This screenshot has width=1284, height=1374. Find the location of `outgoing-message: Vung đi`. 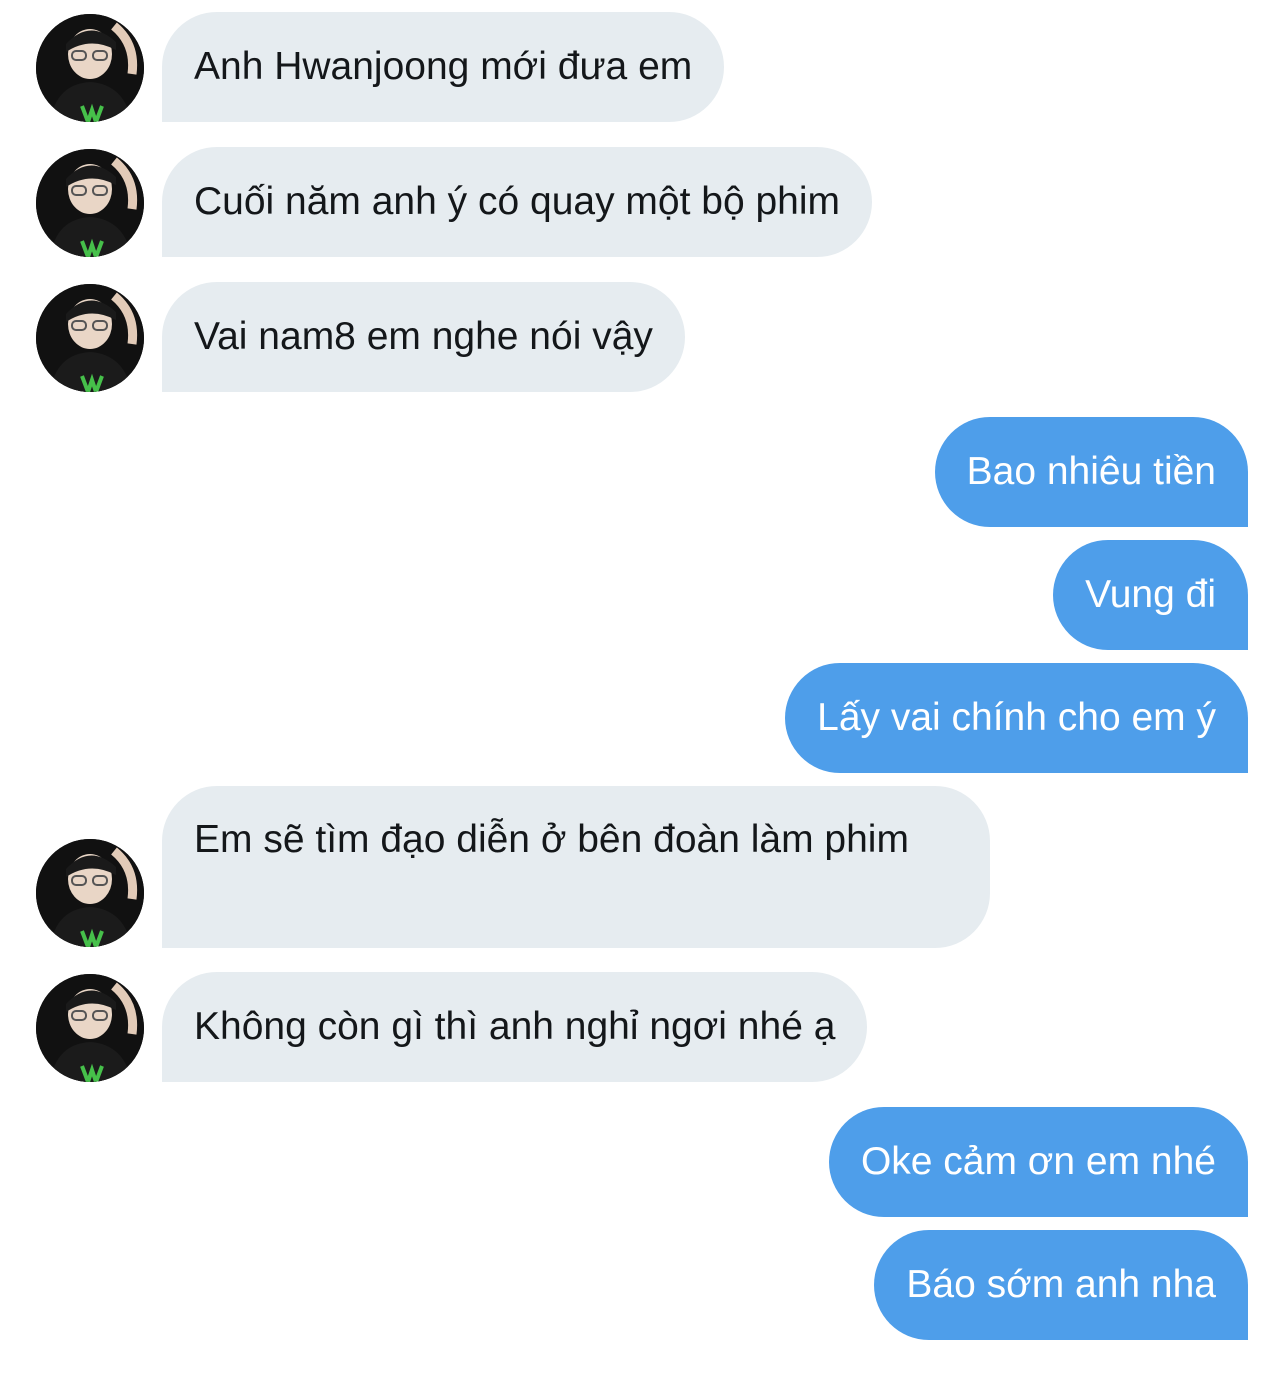

outgoing-message: Vung đi is located at coordinates (1150, 595).